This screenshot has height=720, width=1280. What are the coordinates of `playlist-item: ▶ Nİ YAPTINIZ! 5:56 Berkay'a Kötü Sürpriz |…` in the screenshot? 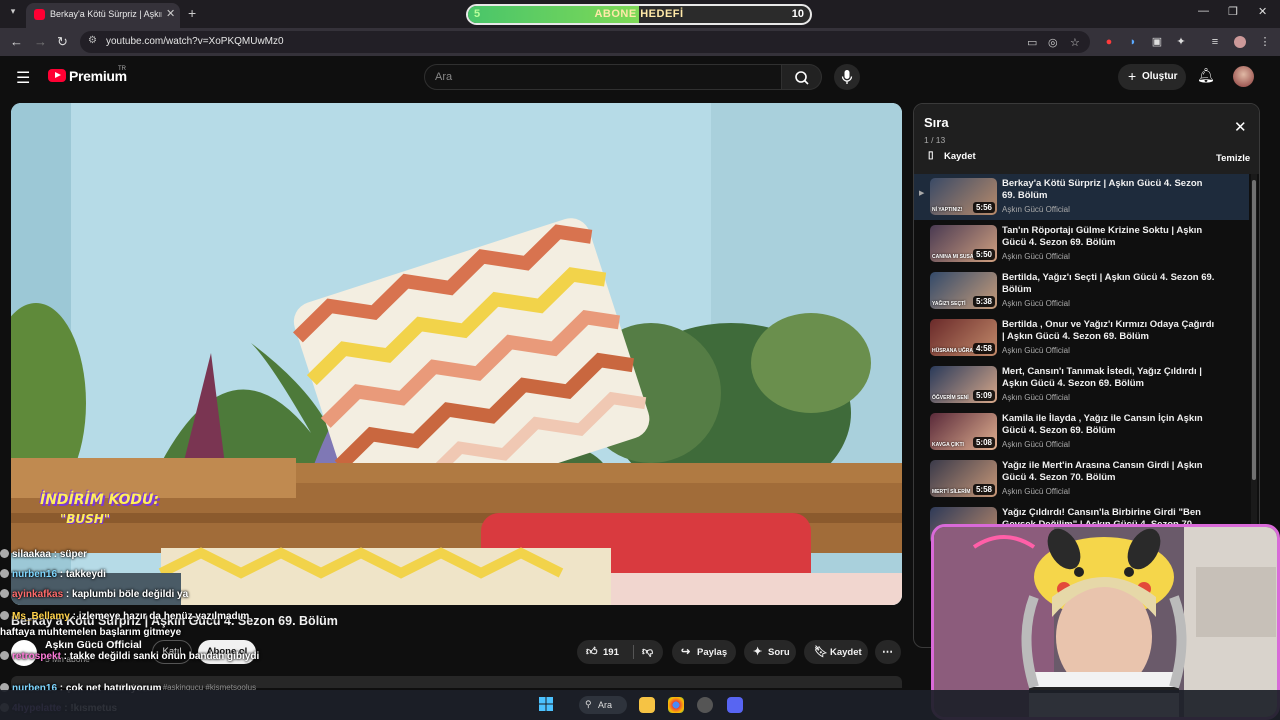 It's located at (1081, 197).